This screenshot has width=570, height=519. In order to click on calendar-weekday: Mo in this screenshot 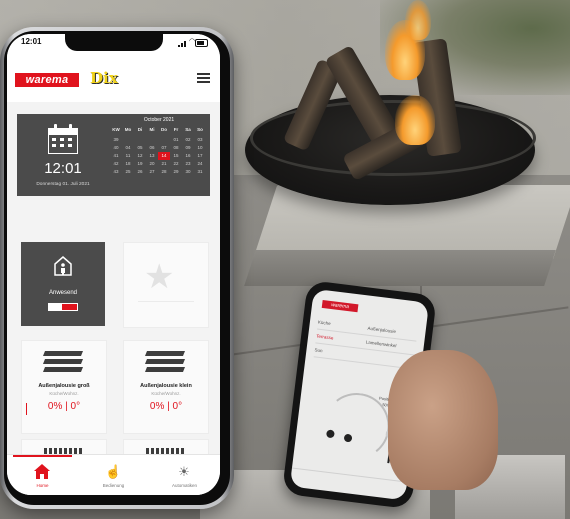, I will do `click(128, 129)`.